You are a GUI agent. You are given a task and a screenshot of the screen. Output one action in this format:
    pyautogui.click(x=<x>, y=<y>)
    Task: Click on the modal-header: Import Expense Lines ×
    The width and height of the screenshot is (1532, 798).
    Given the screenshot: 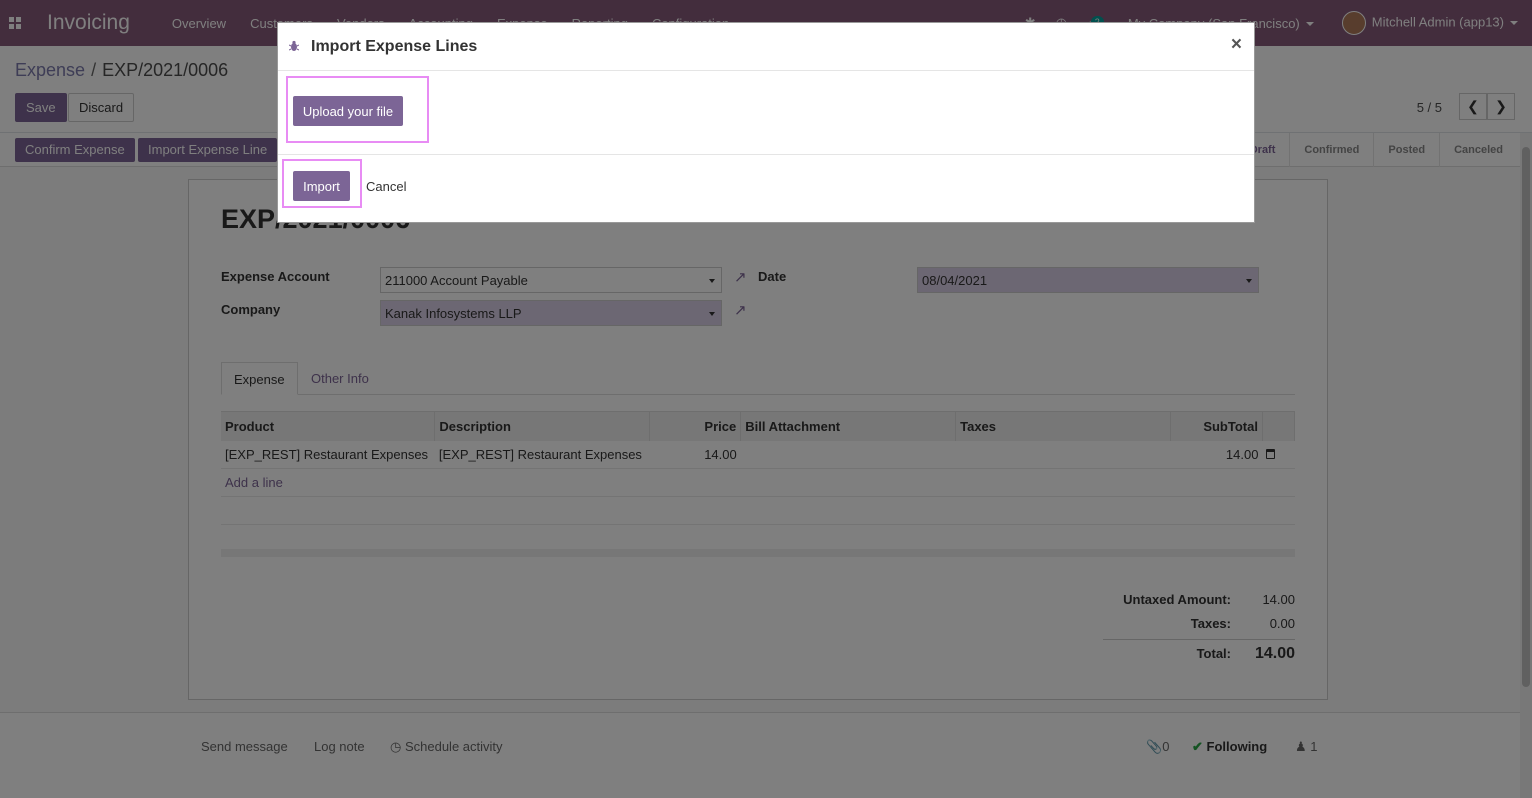 What is the action you would take?
    pyautogui.click(x=766, y=47)
    